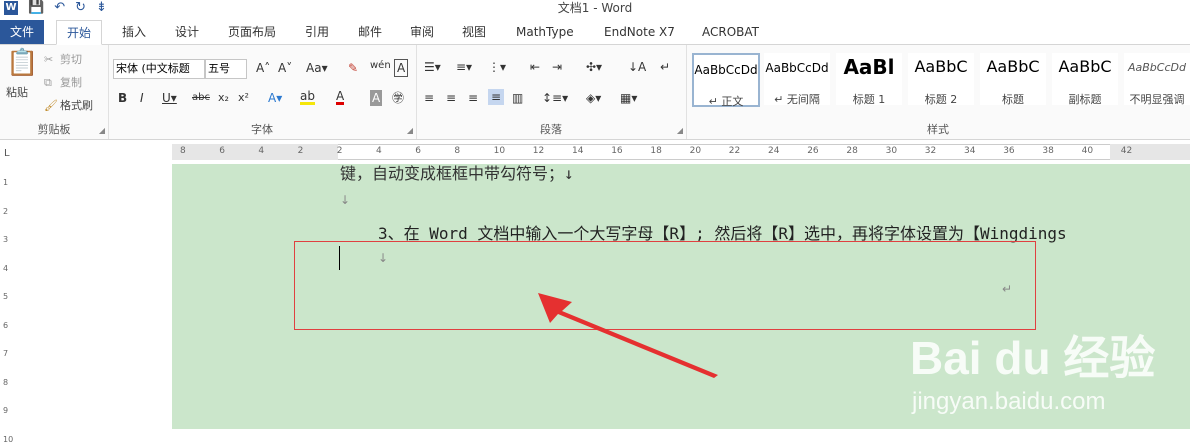 The image size is (1190, 444). What do you see at coordinates (8, 439) in the screenshot?
I see `vruler-tick-label: 10` at bounding box center [8, 439].